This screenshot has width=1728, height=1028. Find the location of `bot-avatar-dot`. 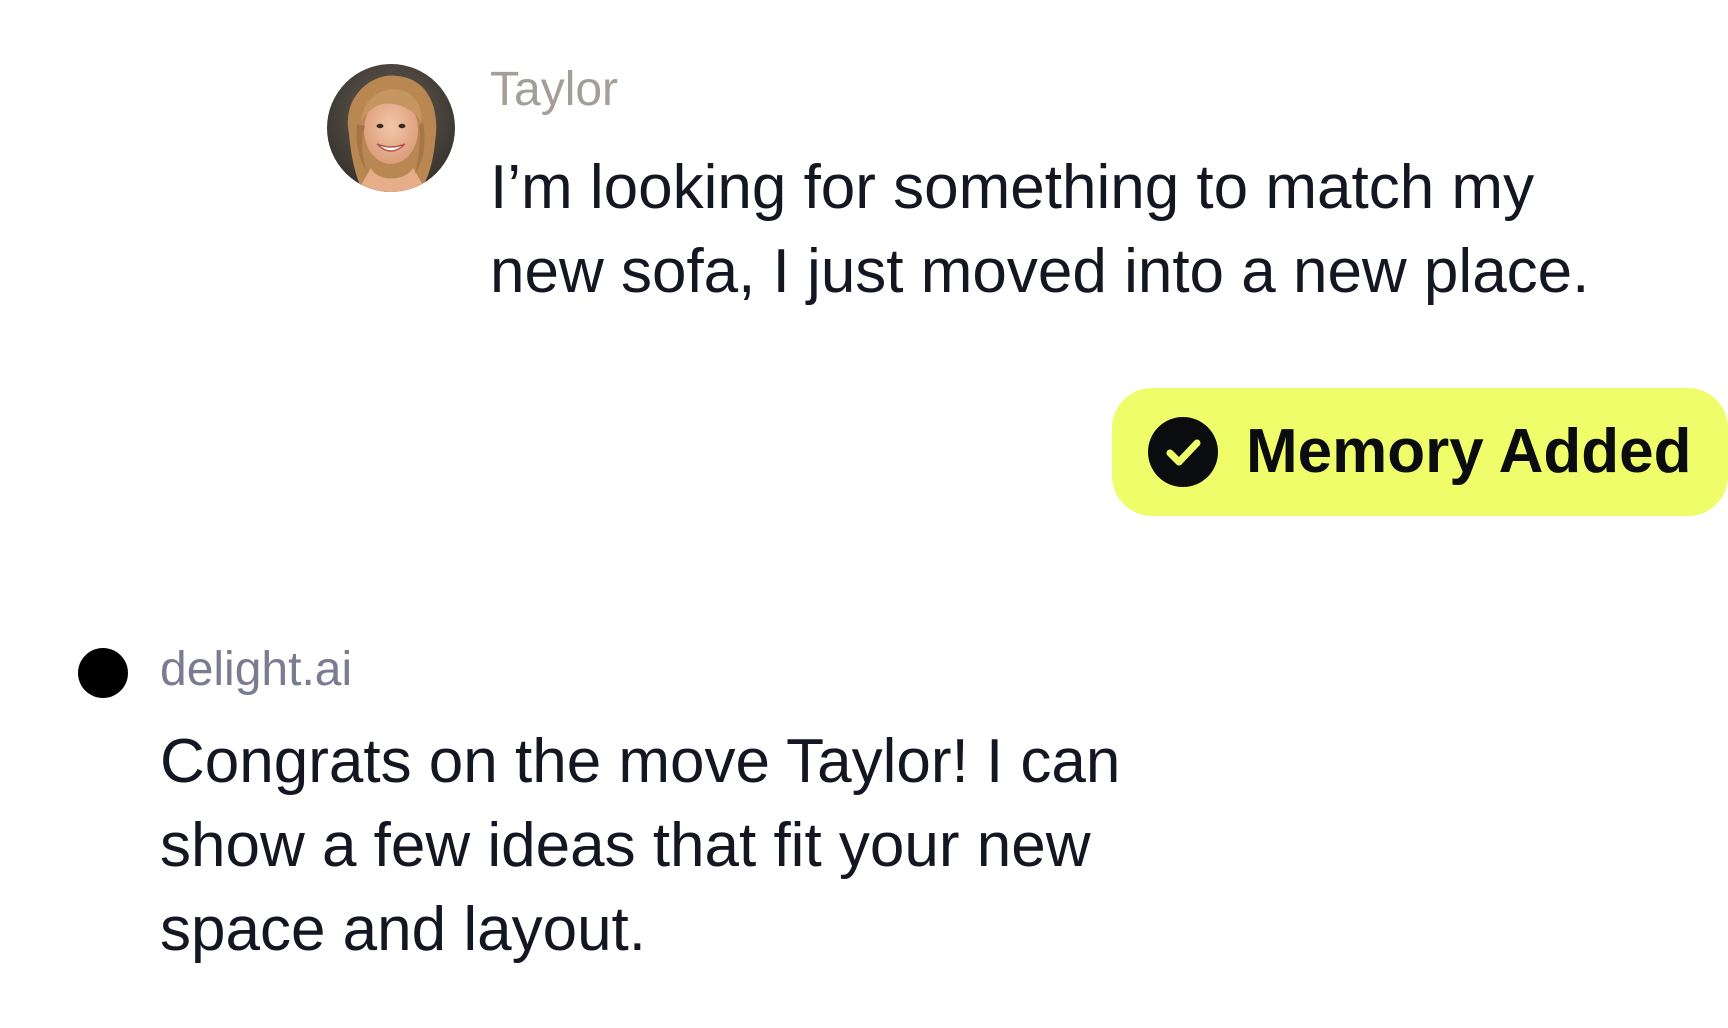

bot-avatar-dot is located at coordinates (103, 673).